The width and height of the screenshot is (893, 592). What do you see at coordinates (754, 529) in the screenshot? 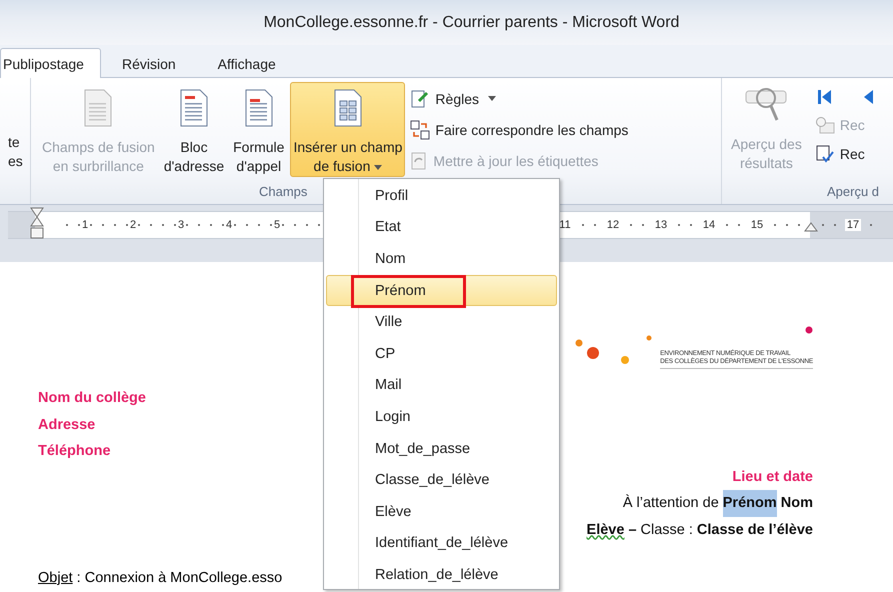
I see `merge-field: Classe de l’élève` at bounding box center [754, 529].